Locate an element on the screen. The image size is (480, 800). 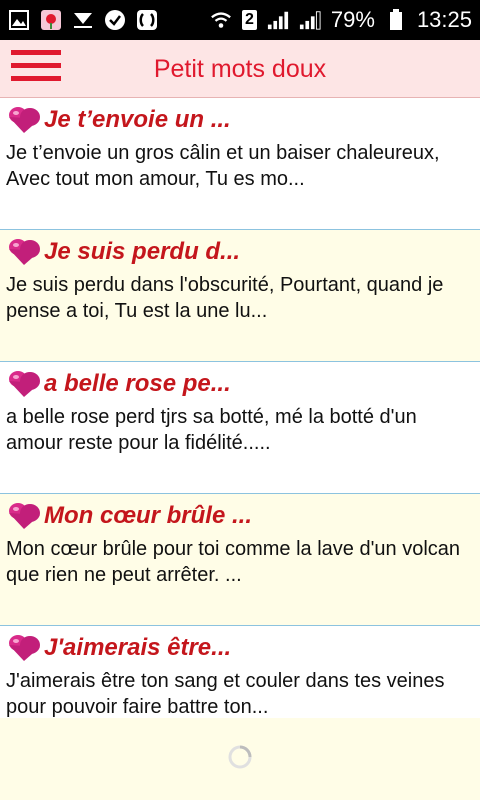
check-icon is located at coordinates (115, 20).